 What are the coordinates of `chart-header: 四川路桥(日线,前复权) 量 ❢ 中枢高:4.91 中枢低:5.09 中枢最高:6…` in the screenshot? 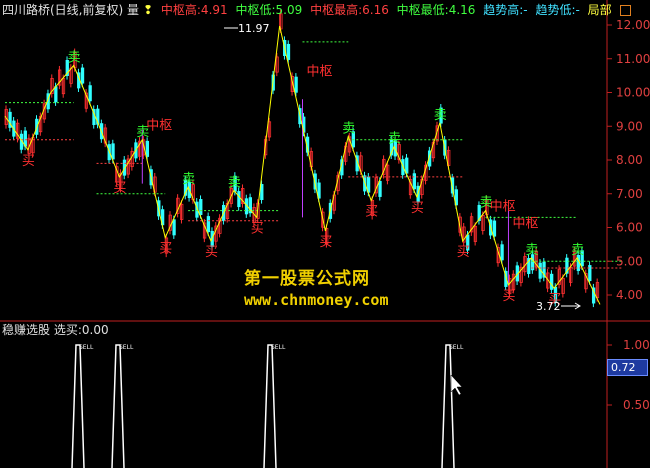 It's located at (309, 10).